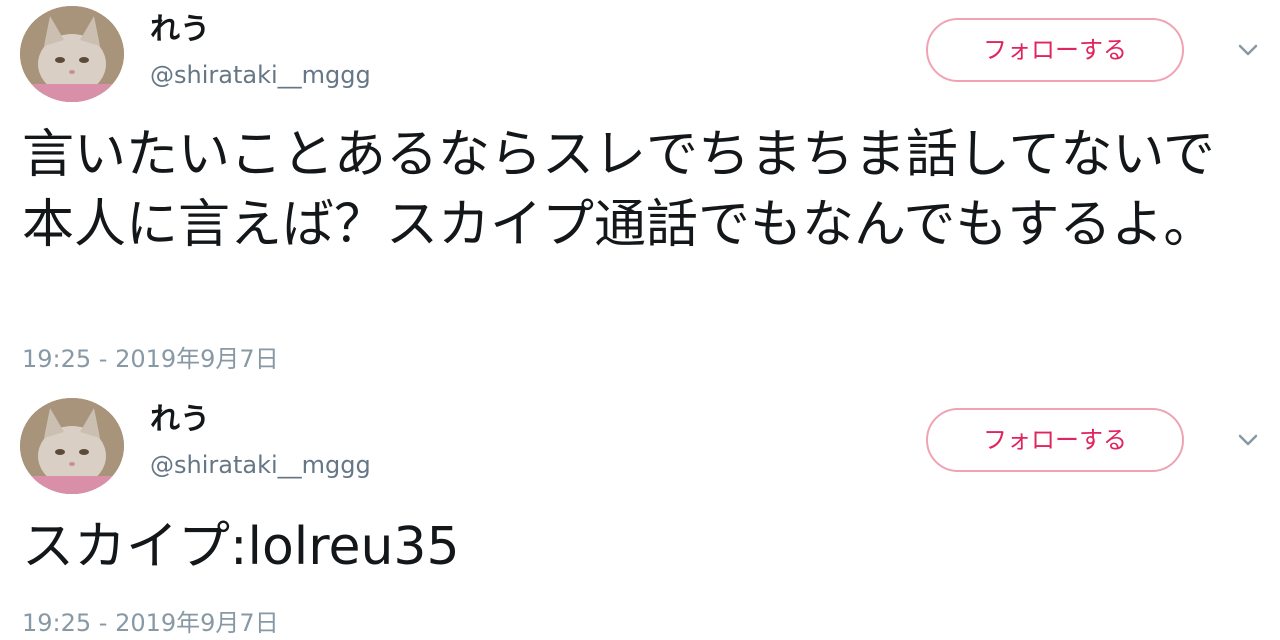 The height and width of the screenshot is (640, 1280). What do you see at coordinates (241, 547) in the screenshot?
I see `tweet-text: スカイプ:lolreu35` at bounding box center [241, 547].